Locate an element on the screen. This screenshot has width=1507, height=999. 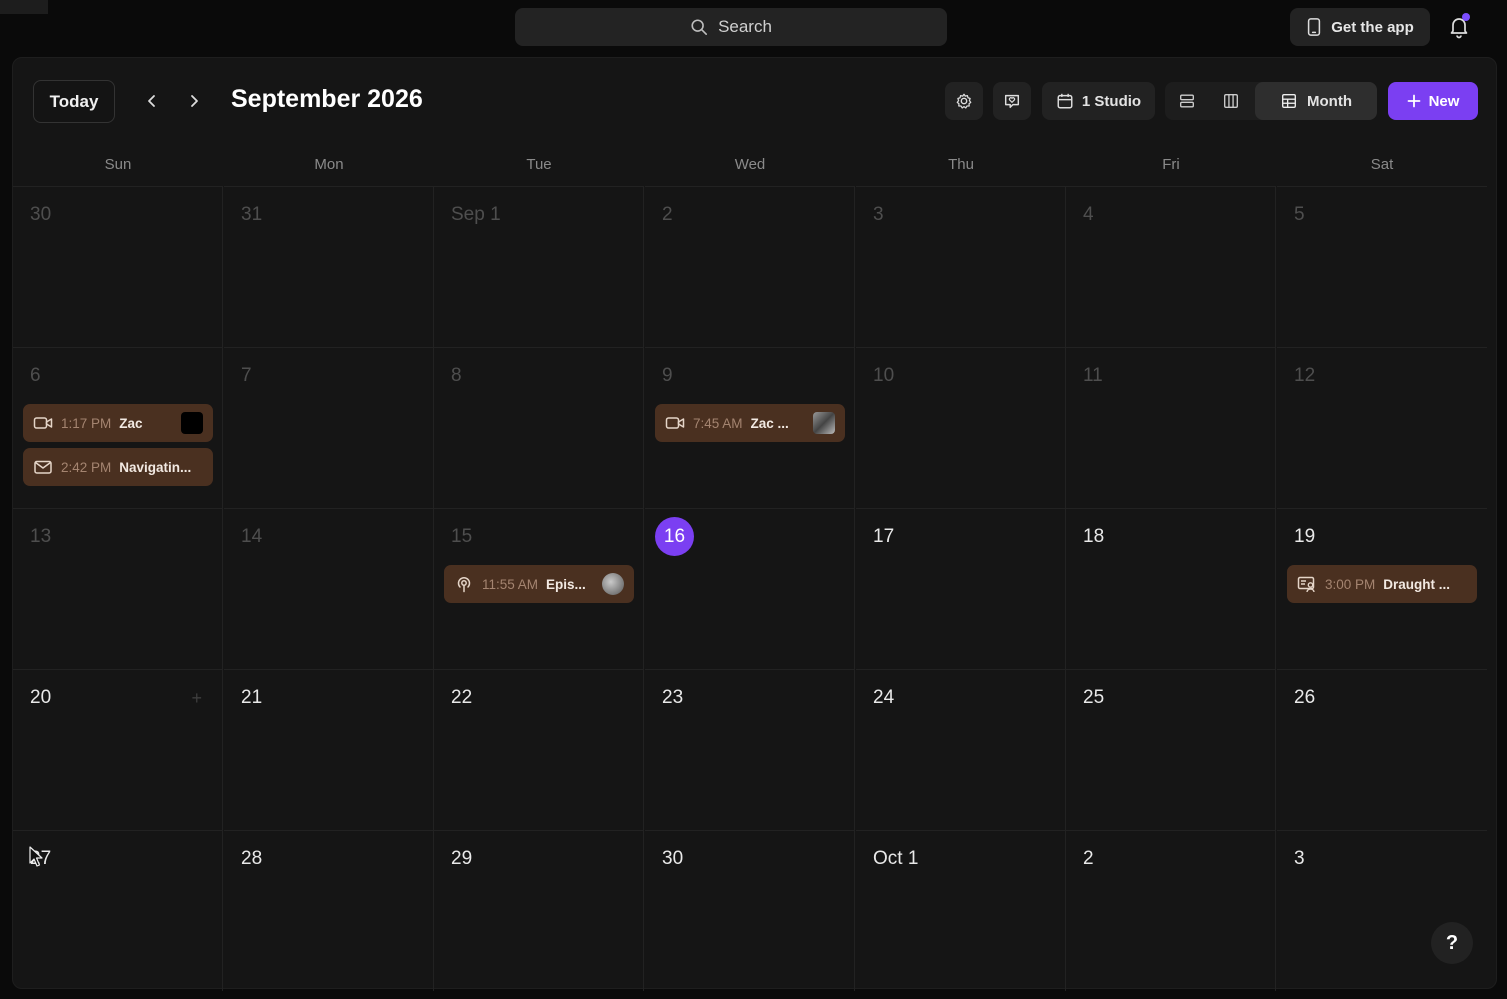
day-cell: 24 is located at coordinates (961, 749).